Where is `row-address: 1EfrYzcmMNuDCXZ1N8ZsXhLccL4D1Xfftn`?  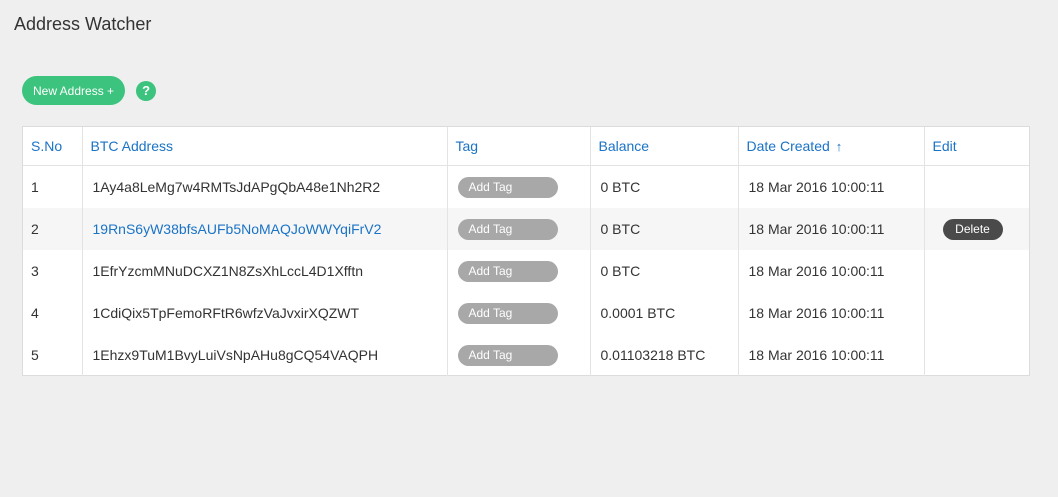
row-address: 1EfrYzcmMNuDCXZ1N8ZsXhLccL4D1Xfftn is located at coordinates (265, 271).